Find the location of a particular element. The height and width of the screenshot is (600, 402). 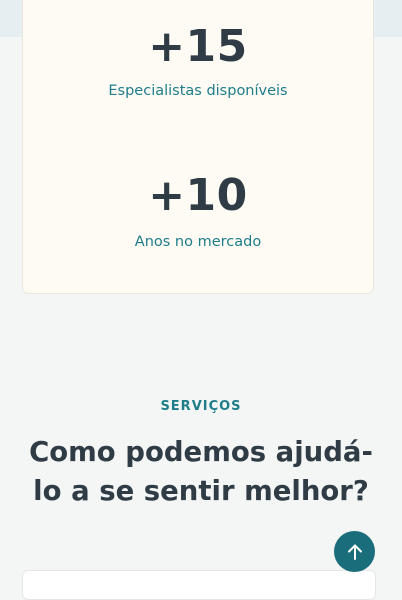

stat-label-specialists: Especialistas disponíveis is located at coordinates (198, 91).